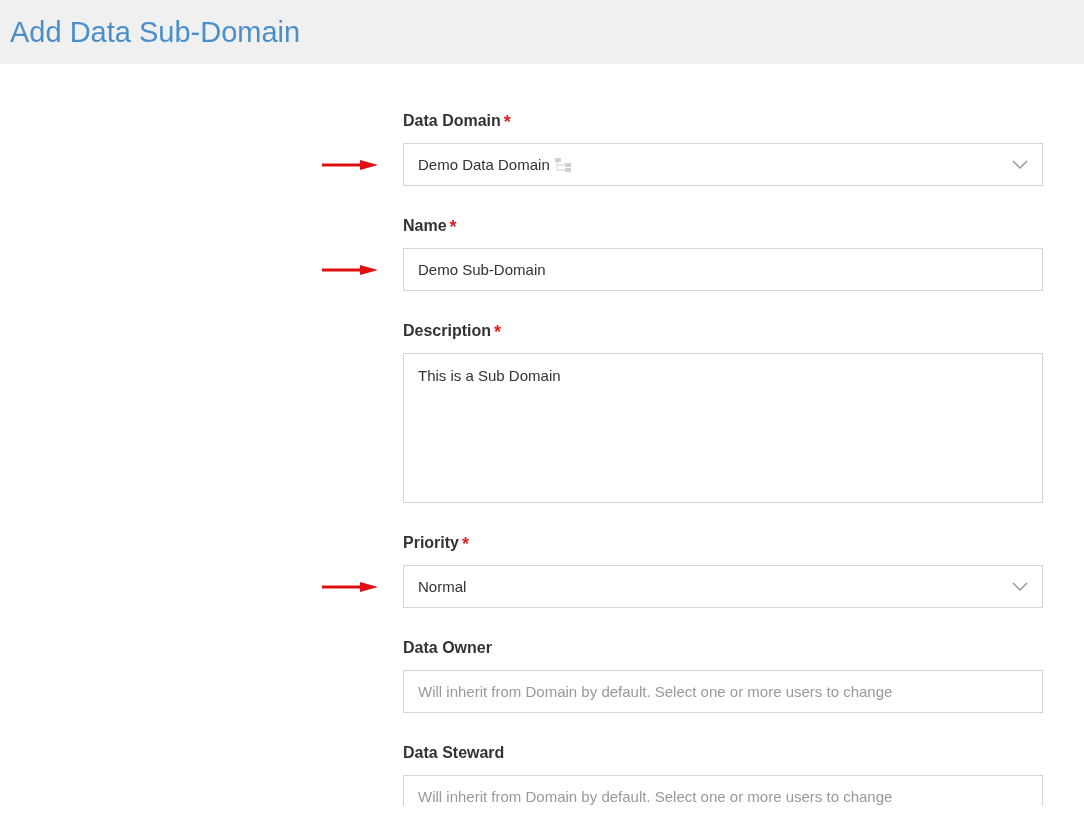 This screenshot has width=1084, height=827. What do you see at coordinates (723, 586) in the screenshot?
I see `select-field: Normal` at bounding box center [723, 586].